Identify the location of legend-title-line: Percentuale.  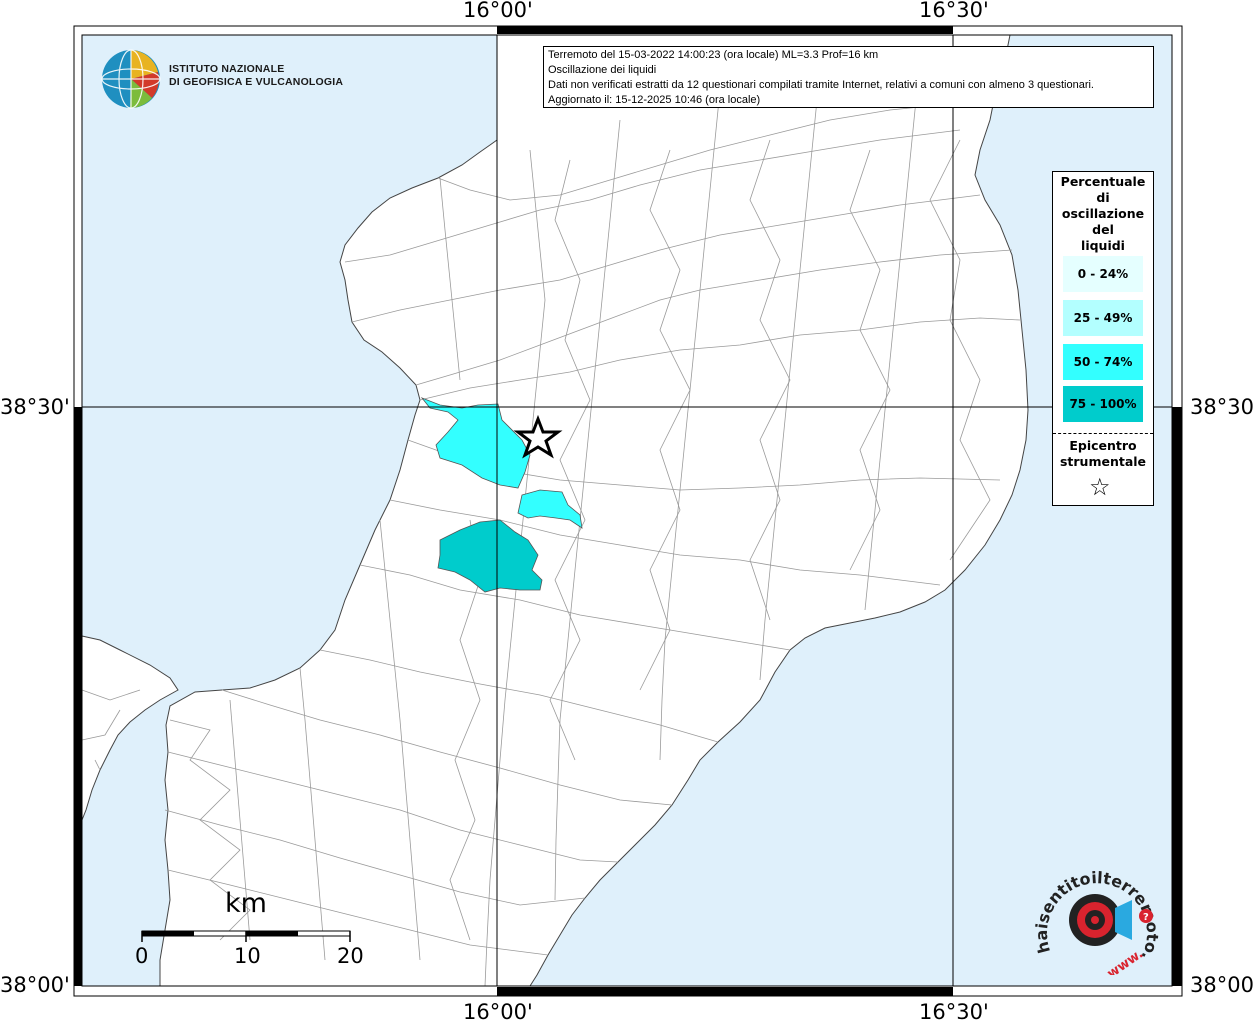
(1103, 181).